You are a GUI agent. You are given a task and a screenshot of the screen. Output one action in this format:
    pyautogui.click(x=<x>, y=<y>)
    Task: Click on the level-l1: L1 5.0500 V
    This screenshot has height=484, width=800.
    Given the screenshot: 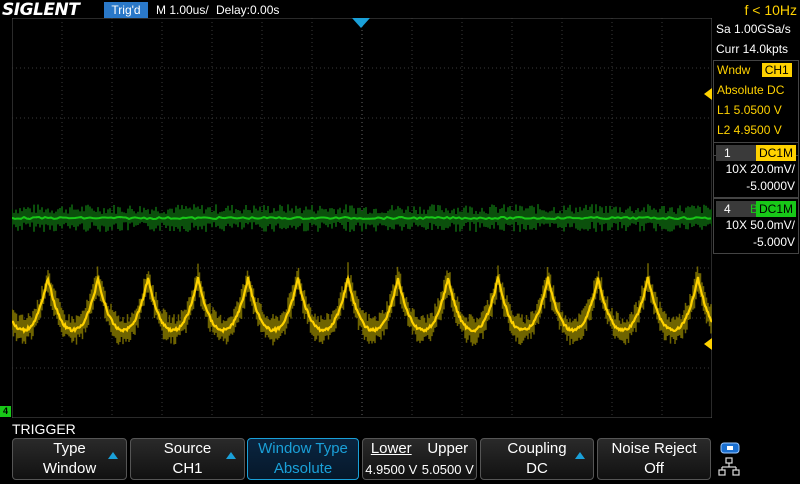 What is the action you would take?
    pyautogui.click(x=749, y=110)
    